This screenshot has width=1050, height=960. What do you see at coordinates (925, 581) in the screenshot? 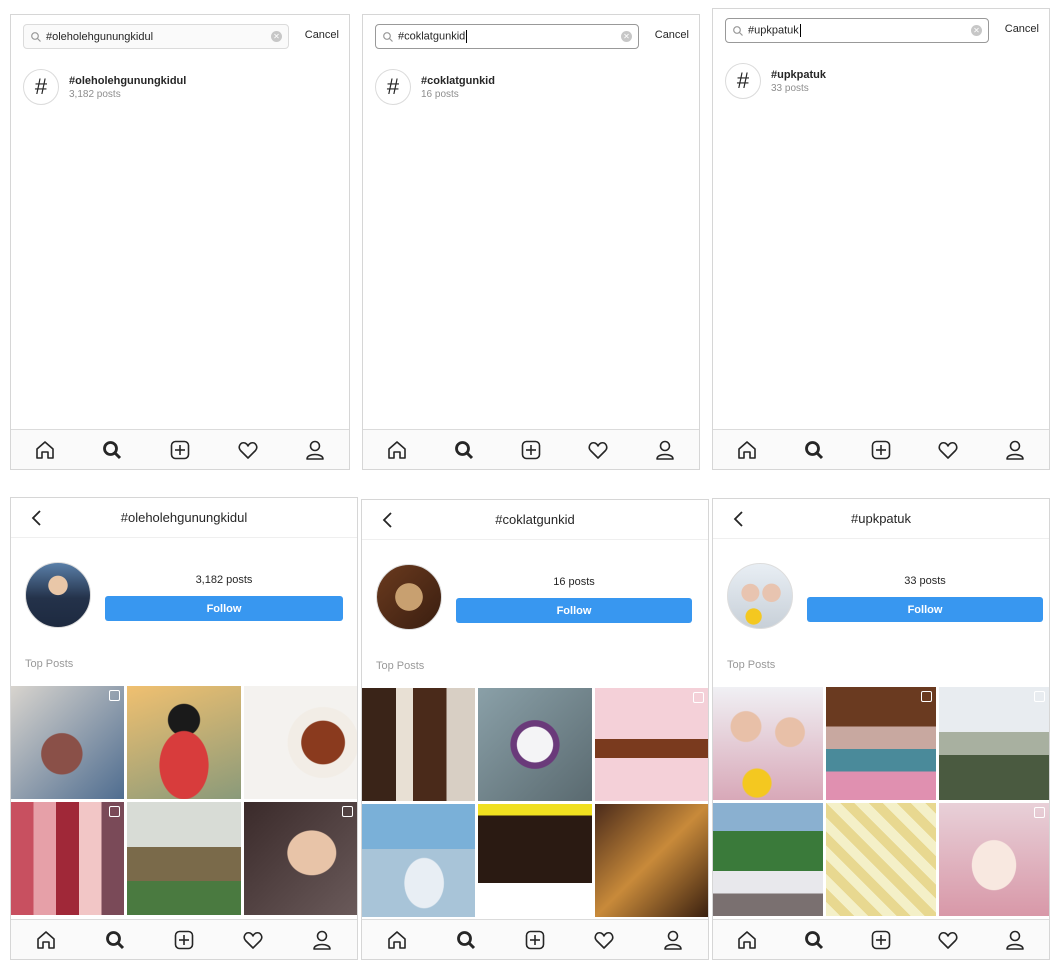
I see `post-count: 33 posts` at bounding box center [925, 581].